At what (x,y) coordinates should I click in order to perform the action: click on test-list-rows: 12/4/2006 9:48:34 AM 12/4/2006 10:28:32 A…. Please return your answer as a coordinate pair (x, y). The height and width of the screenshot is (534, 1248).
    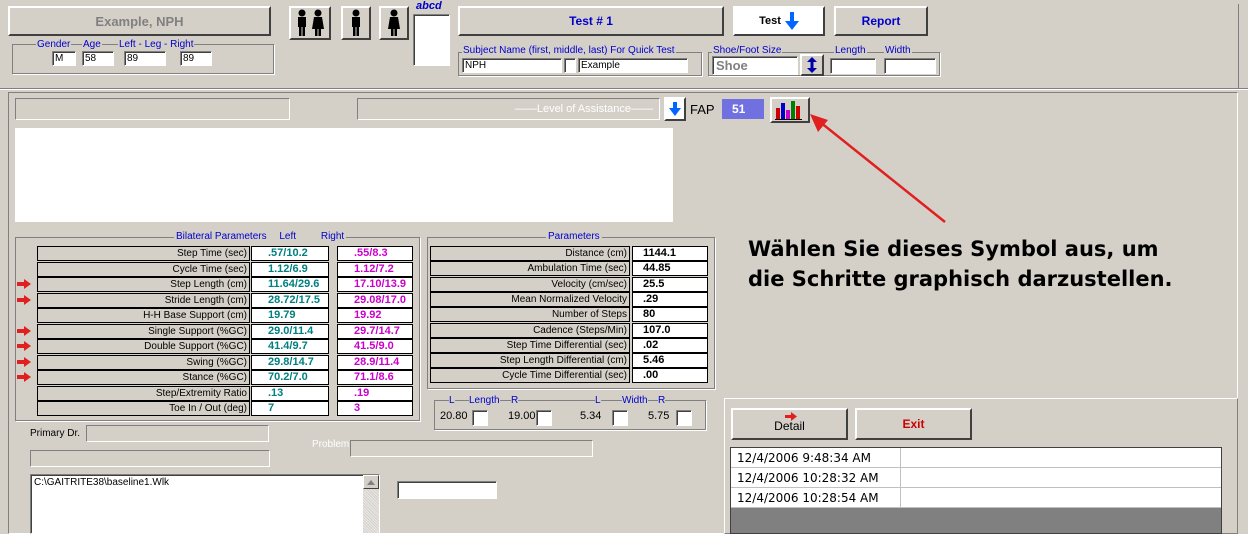
    Looking at the image, I should click on (976, 478).